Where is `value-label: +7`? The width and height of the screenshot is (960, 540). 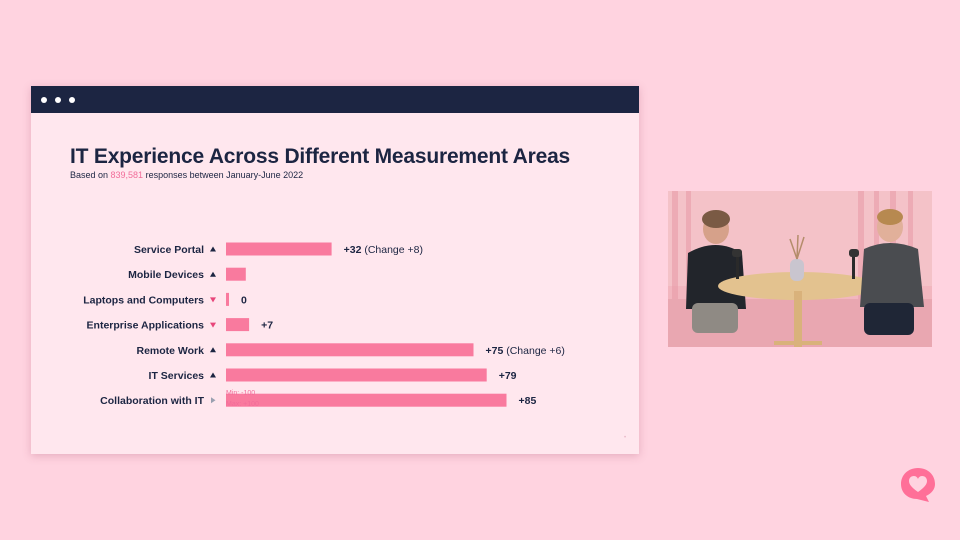
value-label: +7 is located at coordinates (267, 326).